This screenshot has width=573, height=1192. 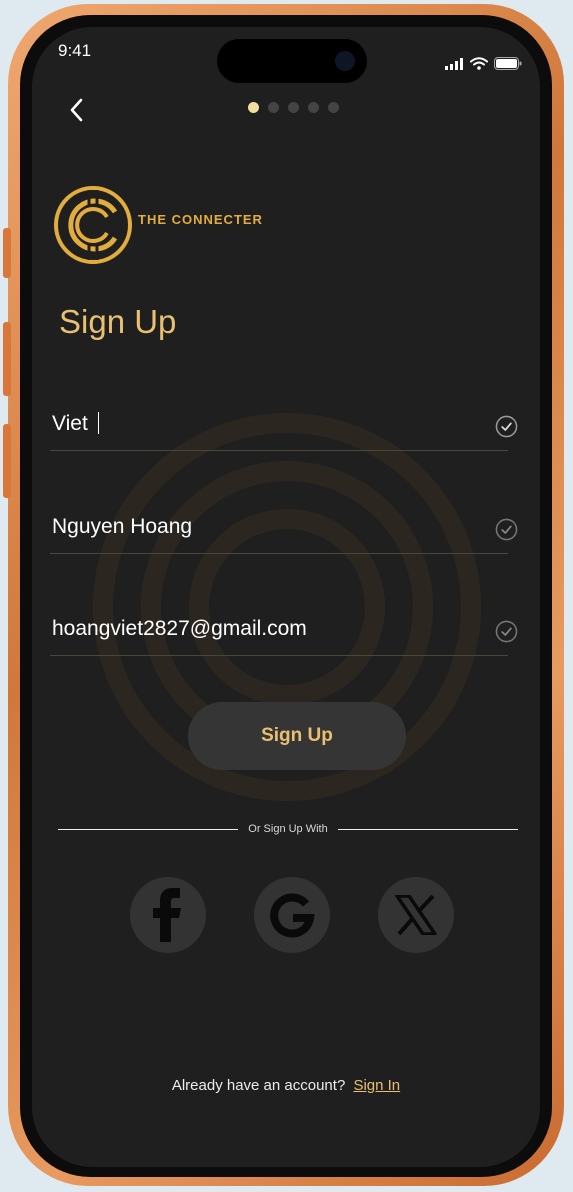 What do you see at coordinates (7, 461) in the screenshot?
I see `volume-down-button` at bounding box center [7, 461].